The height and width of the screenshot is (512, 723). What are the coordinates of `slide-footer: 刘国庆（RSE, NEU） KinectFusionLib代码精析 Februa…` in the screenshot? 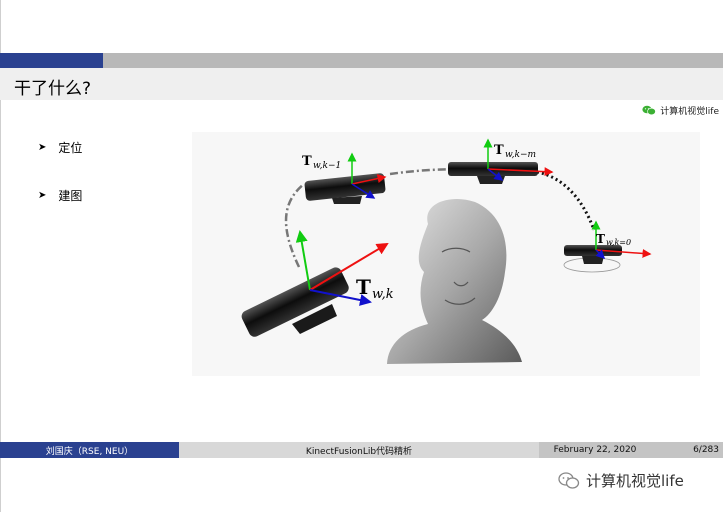 It's located at (361, 450).